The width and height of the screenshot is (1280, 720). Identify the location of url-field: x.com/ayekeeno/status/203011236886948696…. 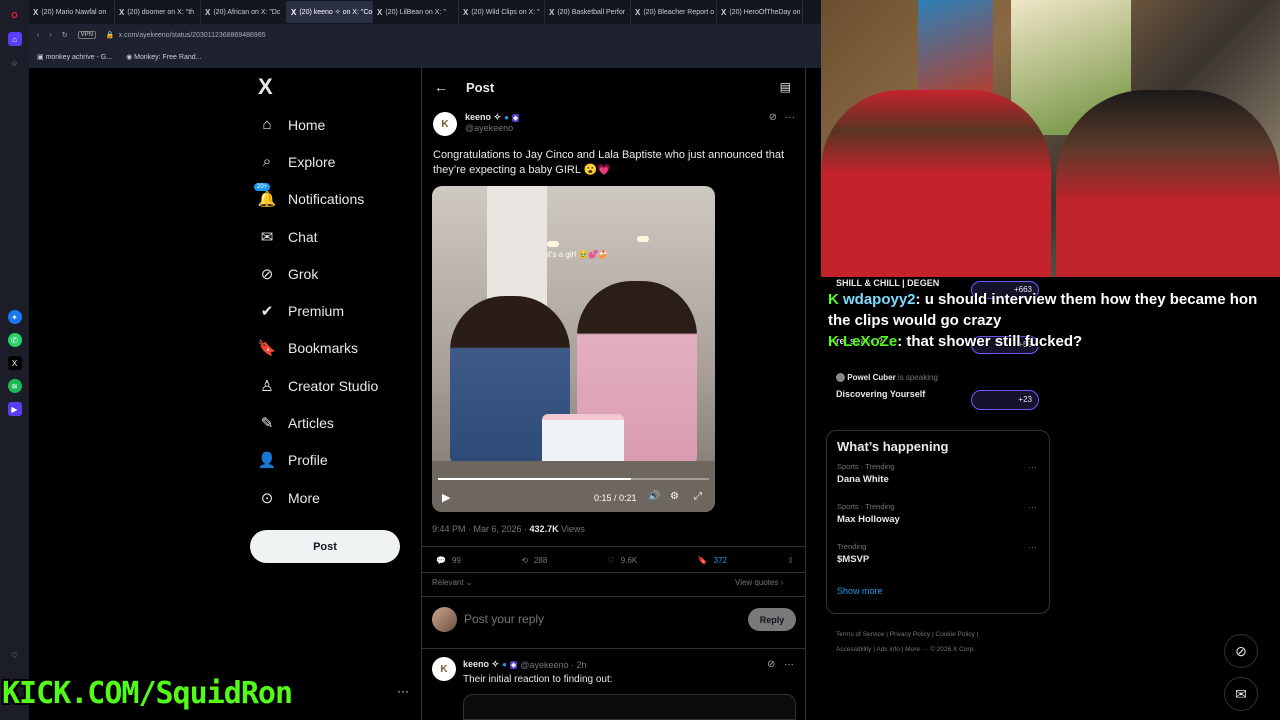
(192, 35).